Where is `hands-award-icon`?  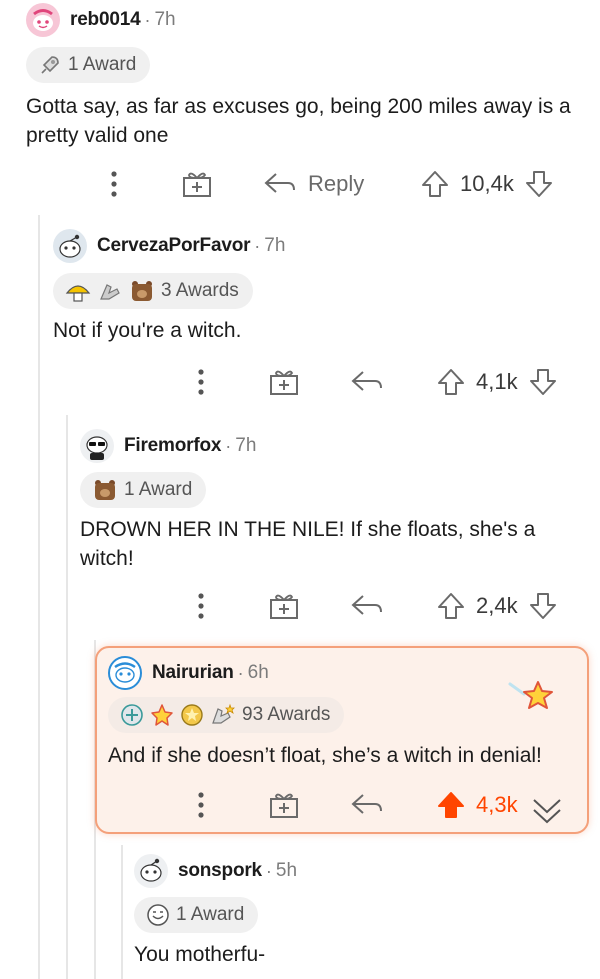 hands-award-icon is located at coordinates (110, 291).